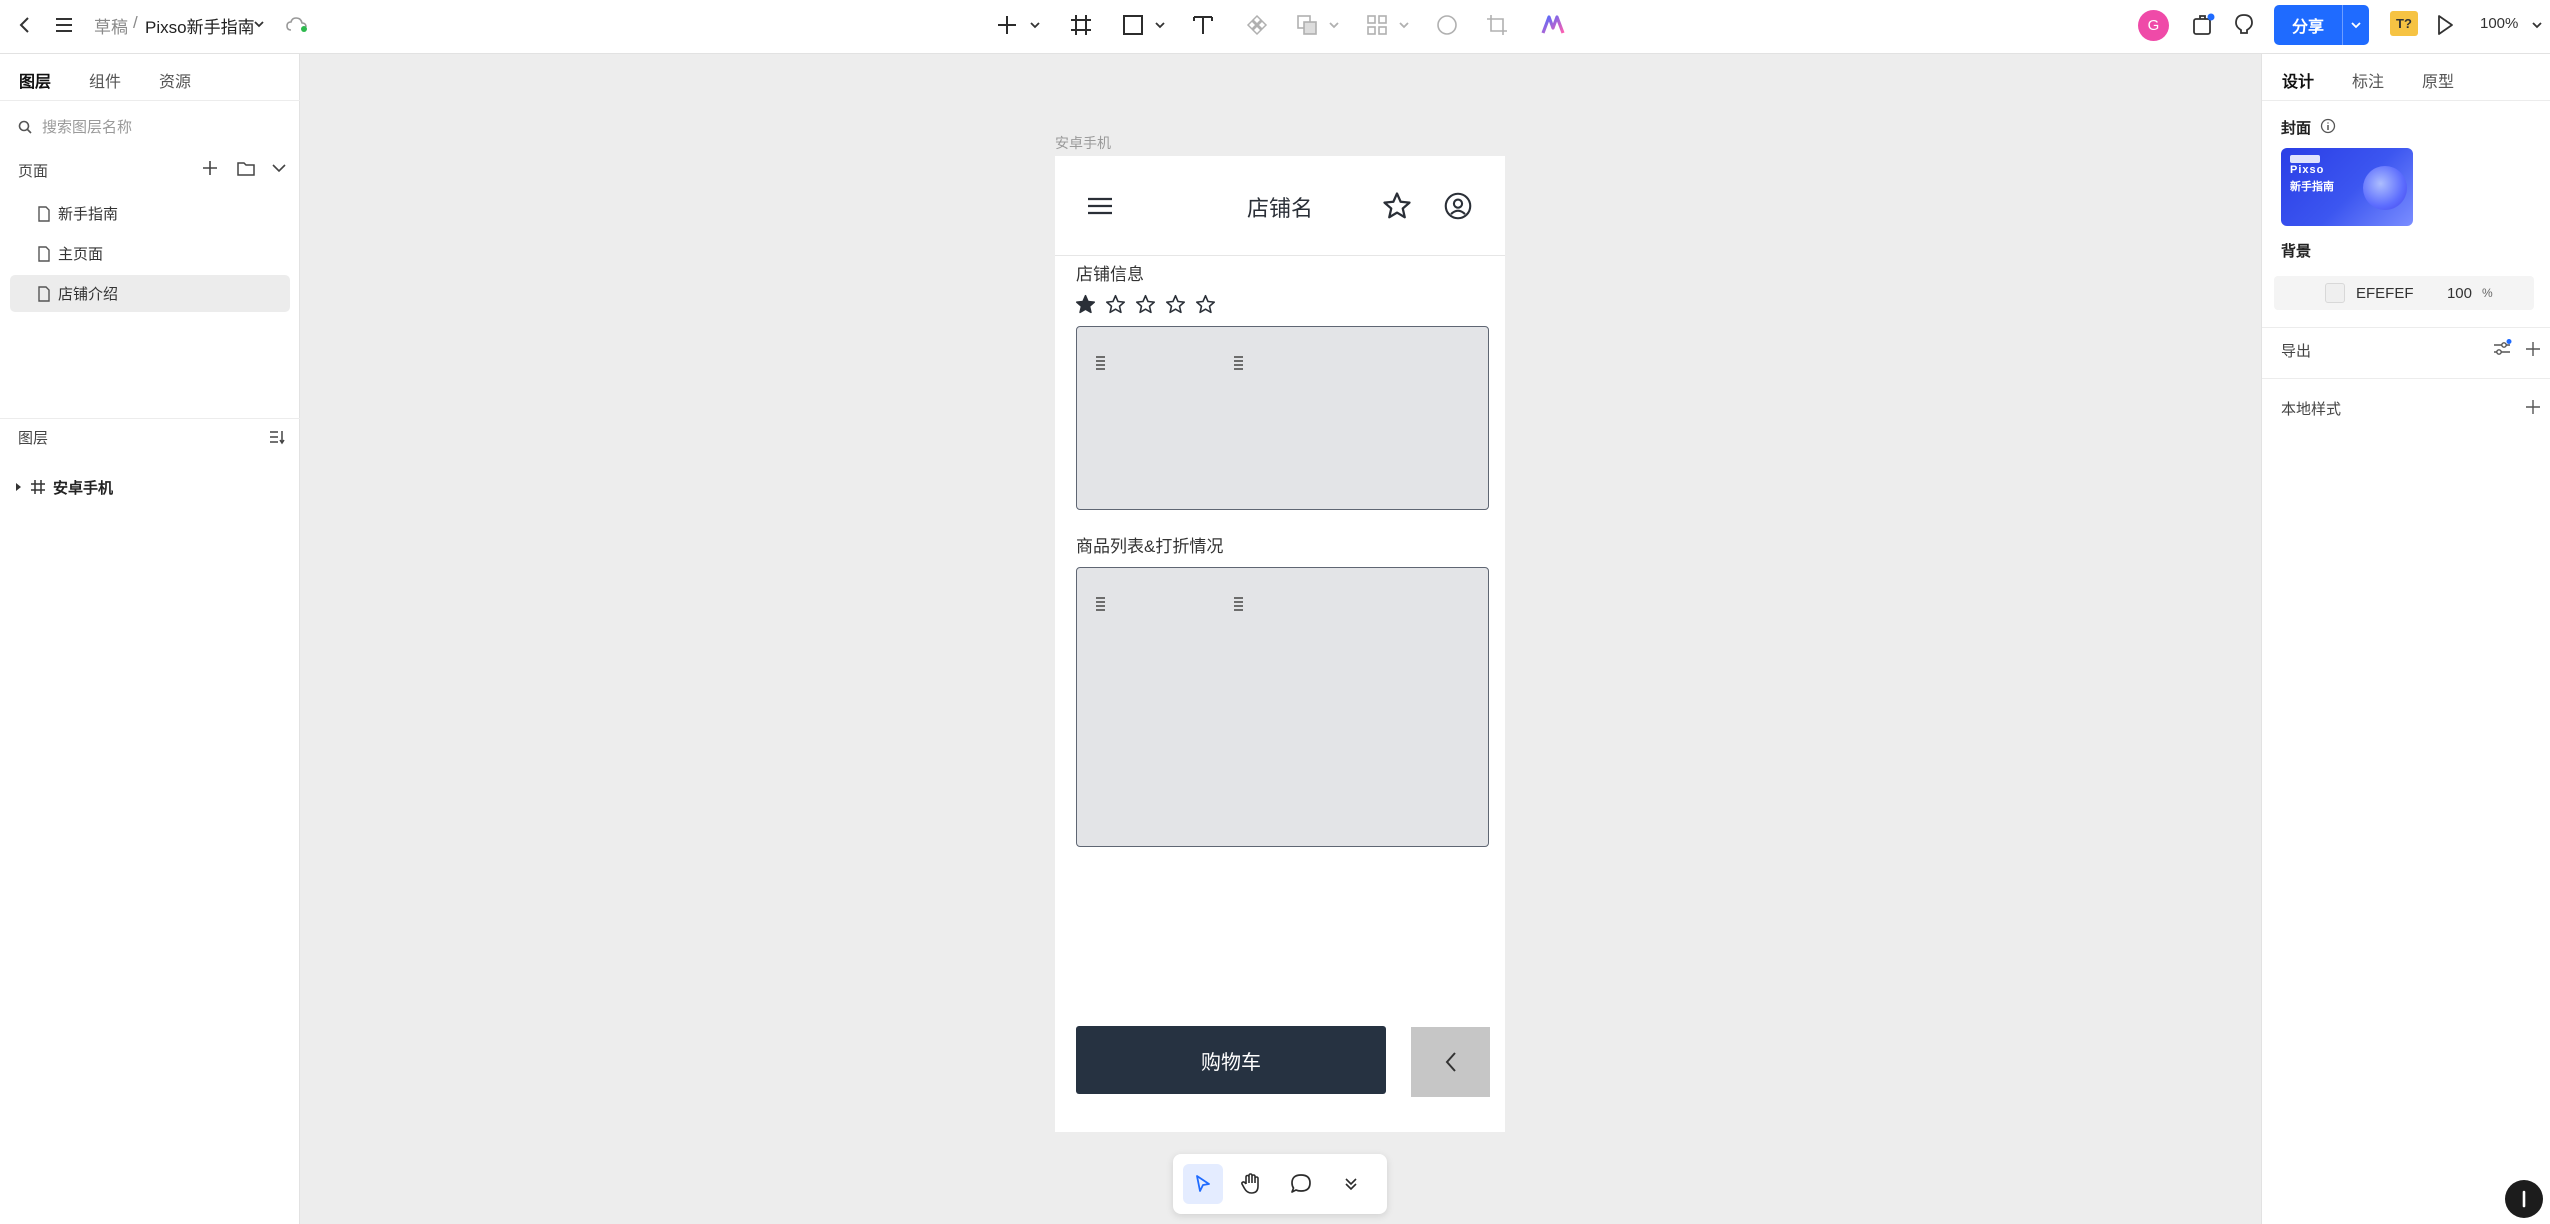 The image size is (2550, 1224). Describe the element at coordinates (2502, 349) in the screenshot. I see `export-settings-icon` at that location.